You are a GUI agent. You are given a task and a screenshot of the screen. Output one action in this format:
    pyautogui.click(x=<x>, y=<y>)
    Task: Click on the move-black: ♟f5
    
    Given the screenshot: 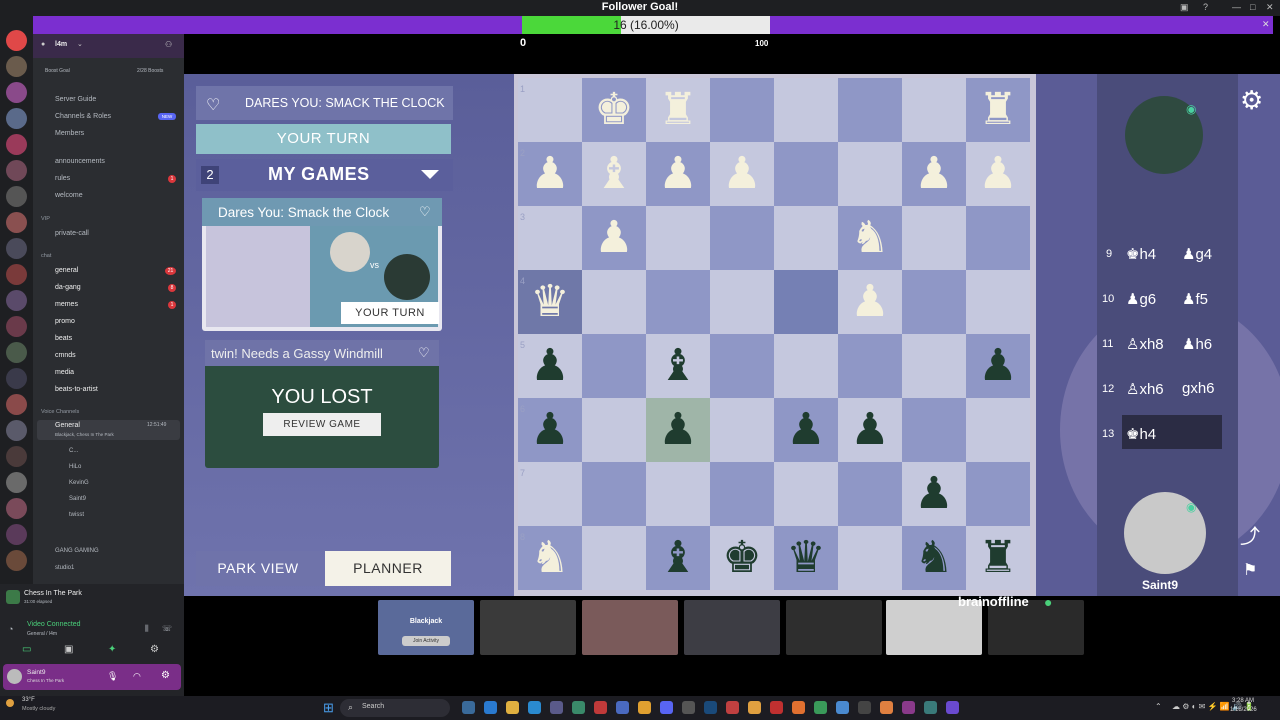 What is the action you would take?
    pyautogui.click(x=1195, y=299)
    